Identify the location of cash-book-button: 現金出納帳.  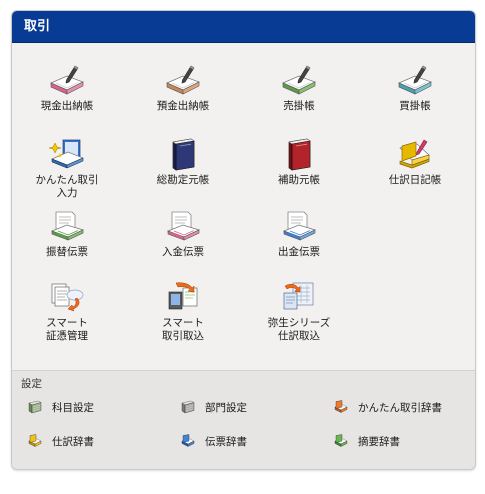
(67, 88).